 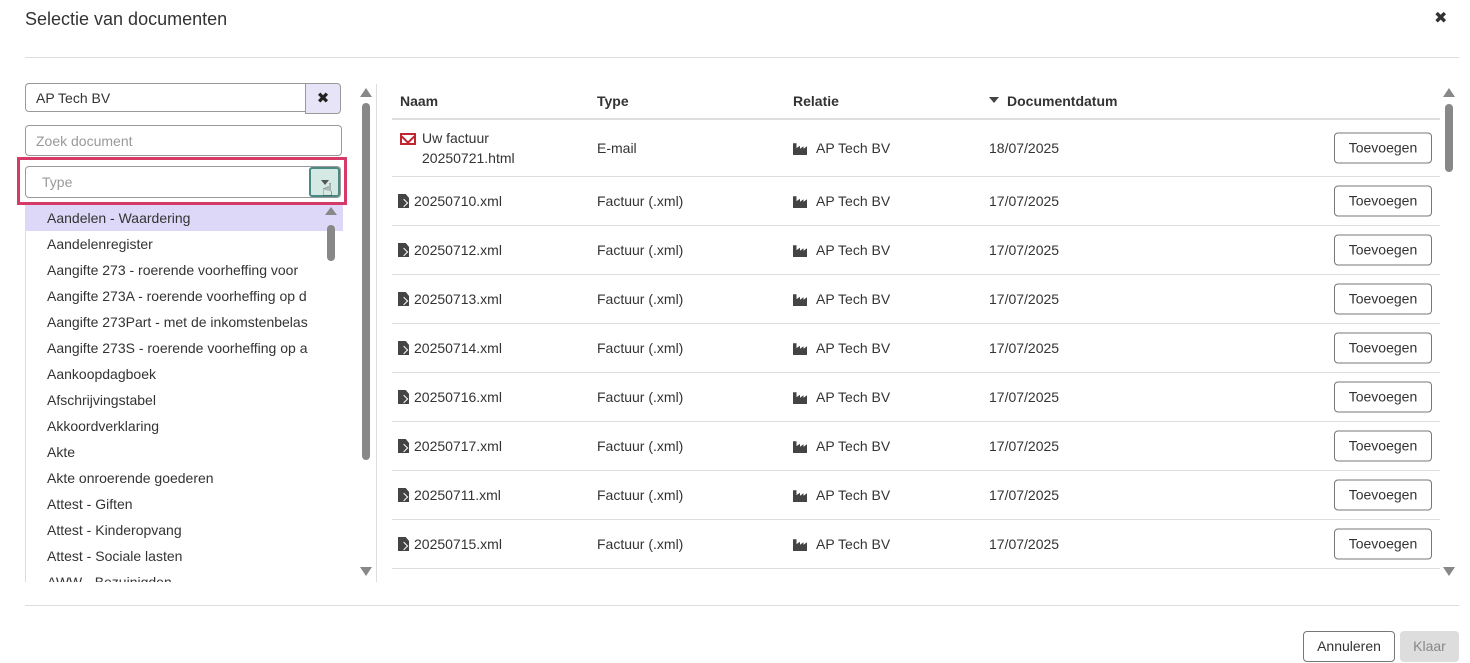 I want to click on filter-scroll-down-icon, so click(x=366, y=571).